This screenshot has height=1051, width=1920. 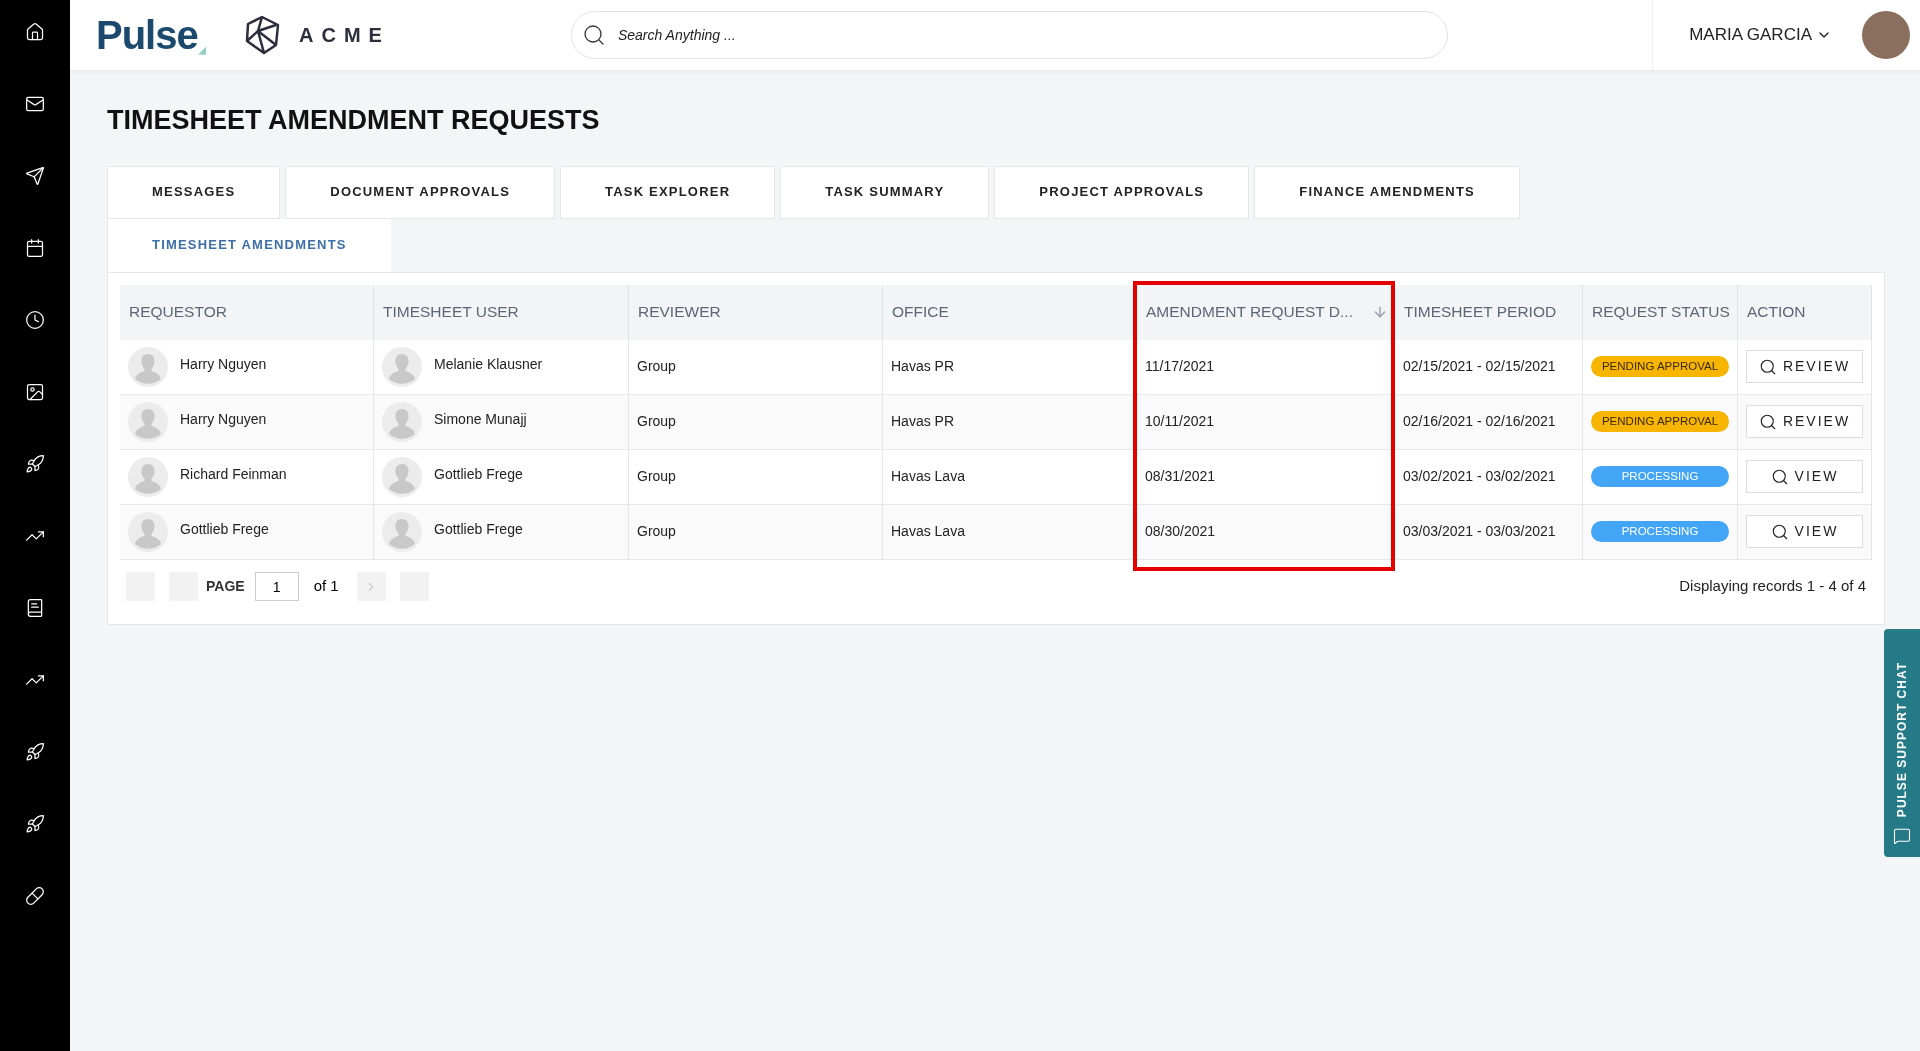 I want to click on tab: PROJECT APPROVALS, so click(x=1122, y=192).